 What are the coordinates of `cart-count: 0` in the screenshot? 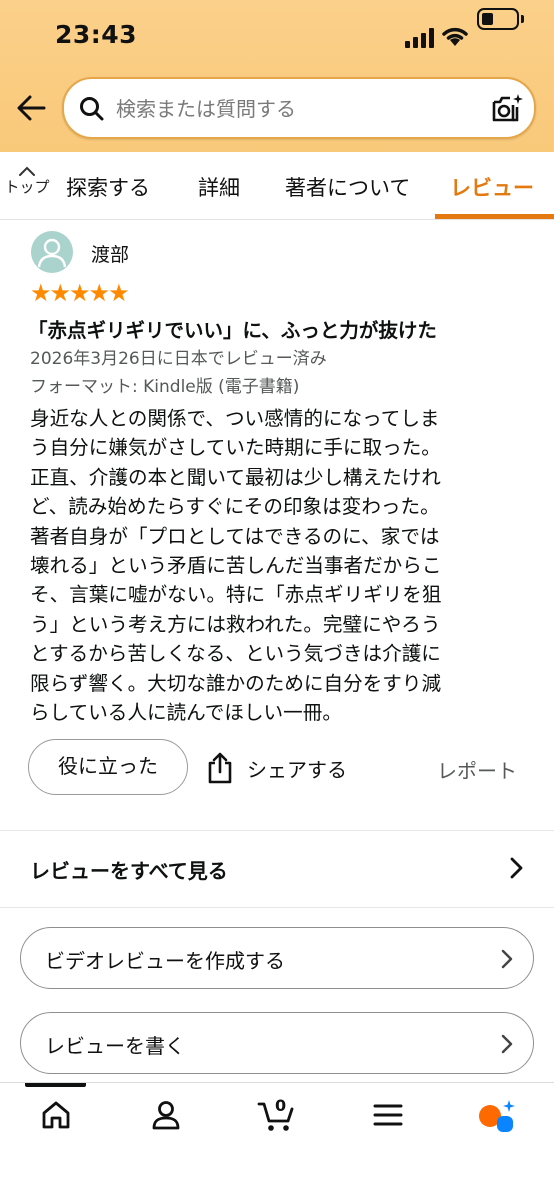 It's located at (281, 1105).